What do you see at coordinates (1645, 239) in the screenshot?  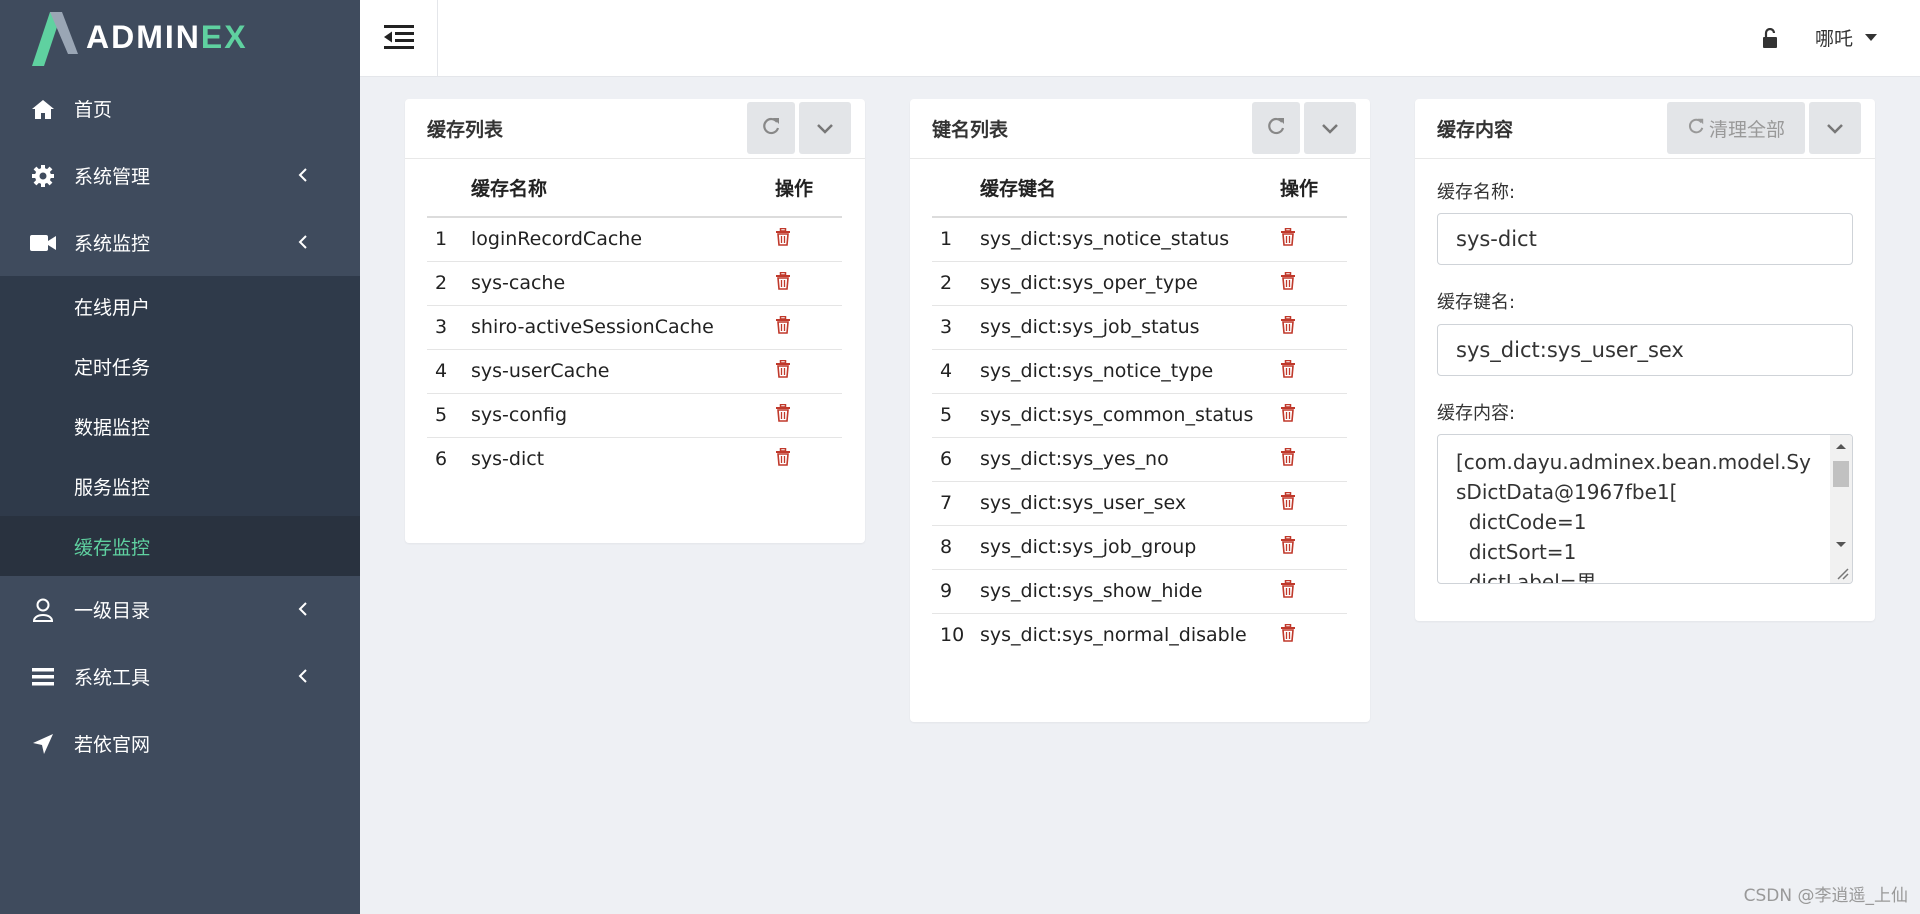 I see `cache-name-input` at bounding box center [1645, 239].